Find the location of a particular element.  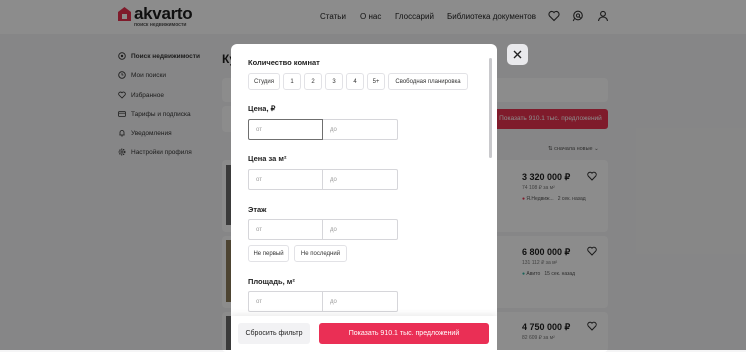

reset-filter-button: Сбросить фильтр is located at coordinates (274, 333).